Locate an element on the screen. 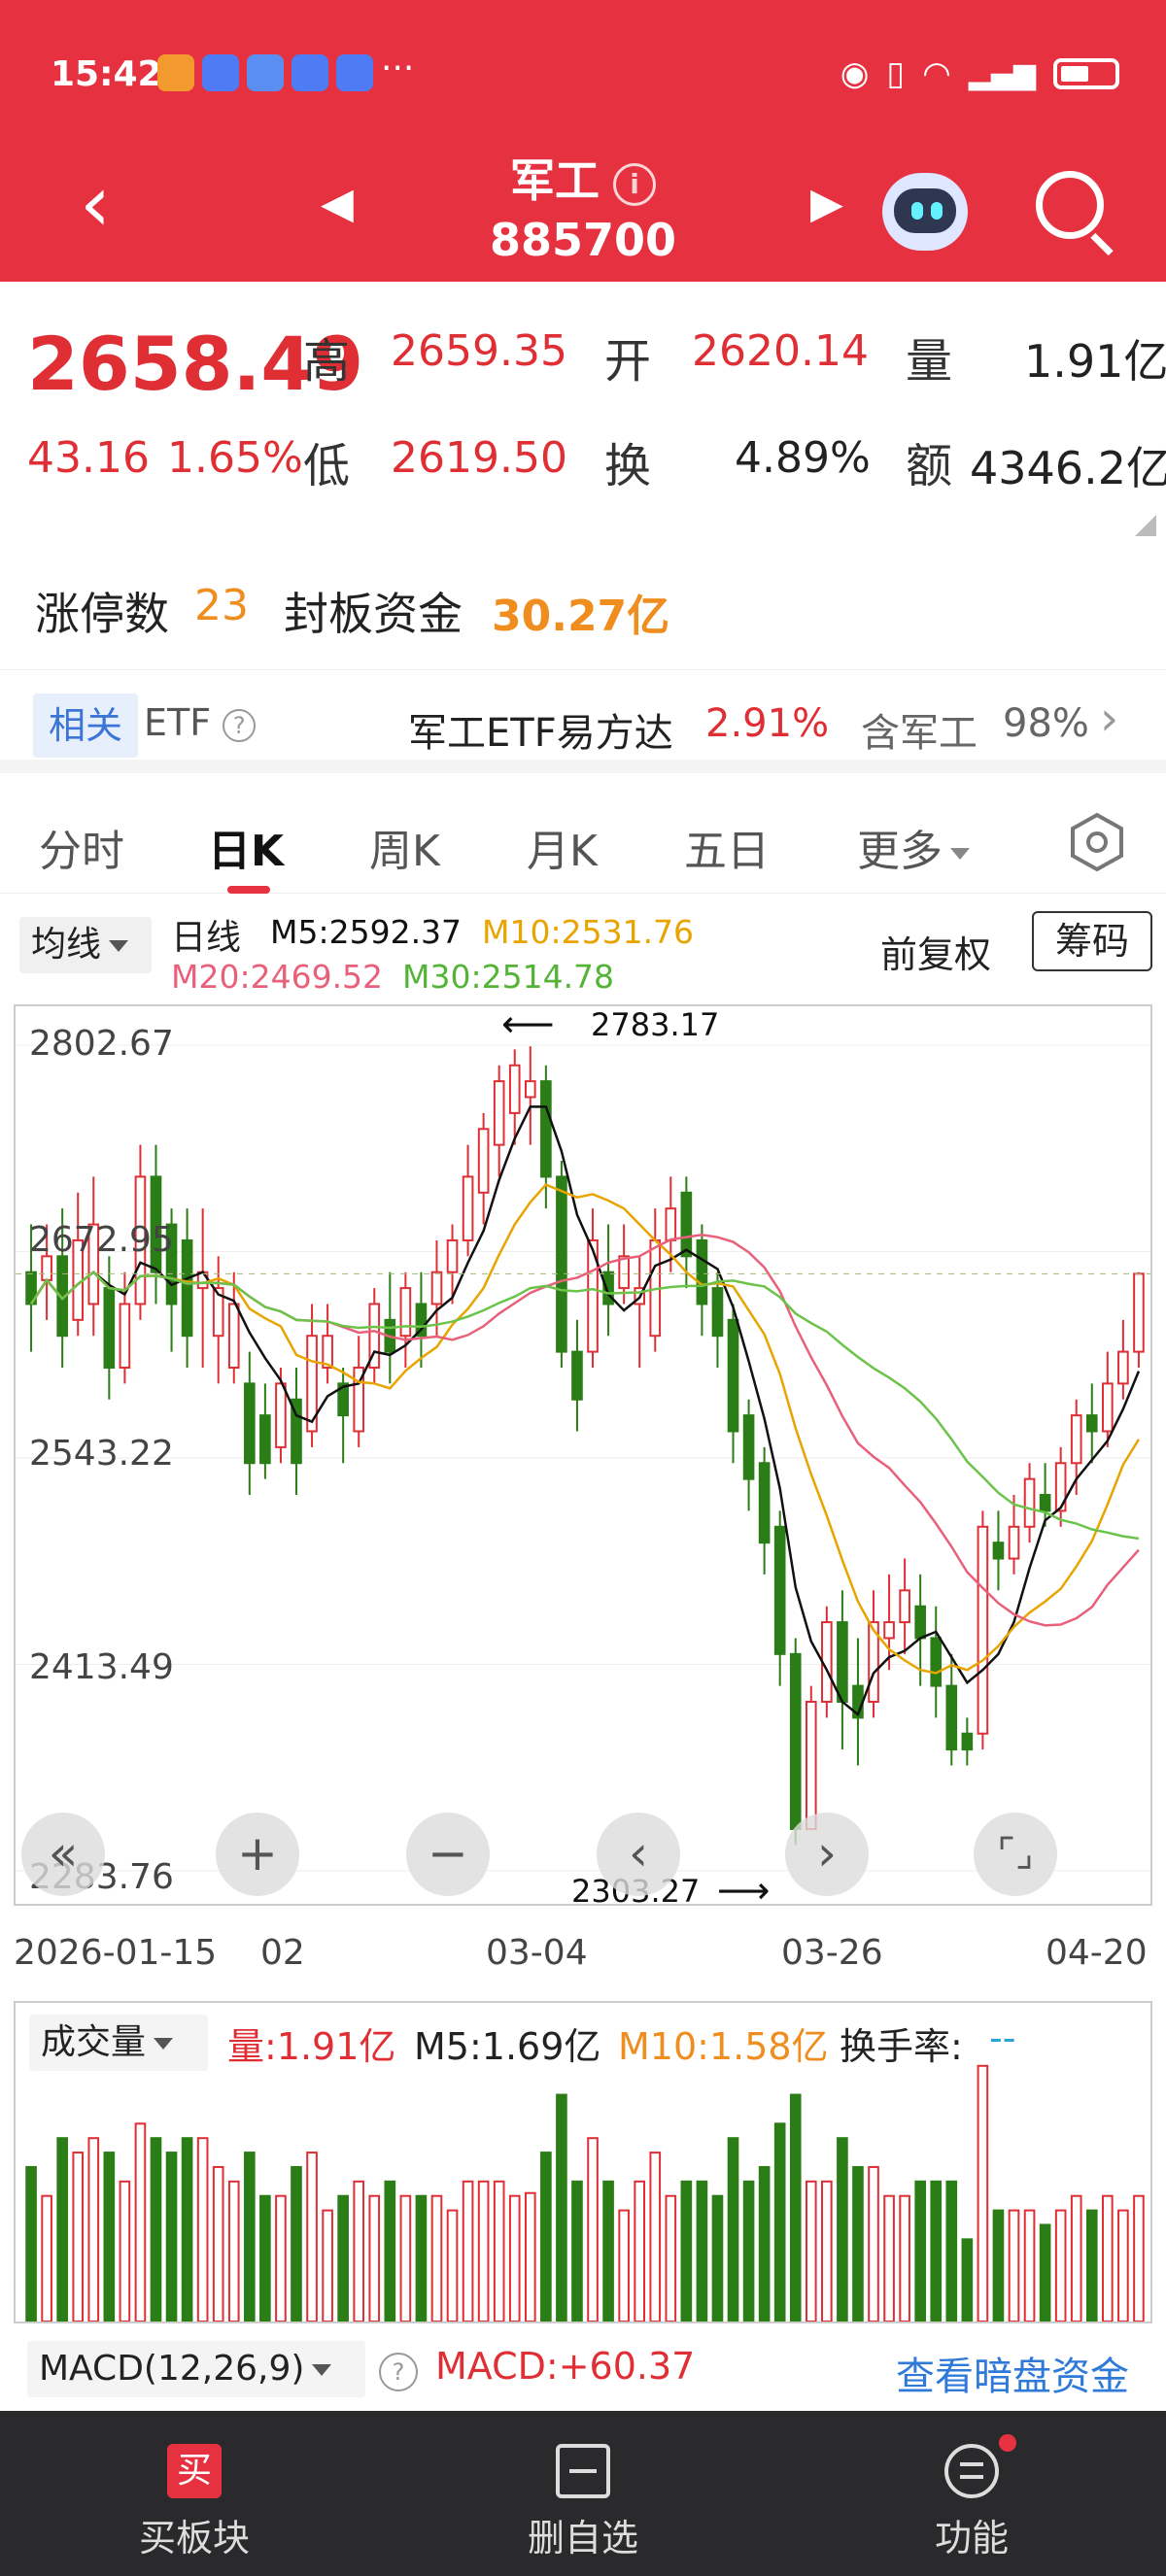 The image size is (1166, 2576). high-marker-text: 2783.17 is located at coordinates (655, 1024).